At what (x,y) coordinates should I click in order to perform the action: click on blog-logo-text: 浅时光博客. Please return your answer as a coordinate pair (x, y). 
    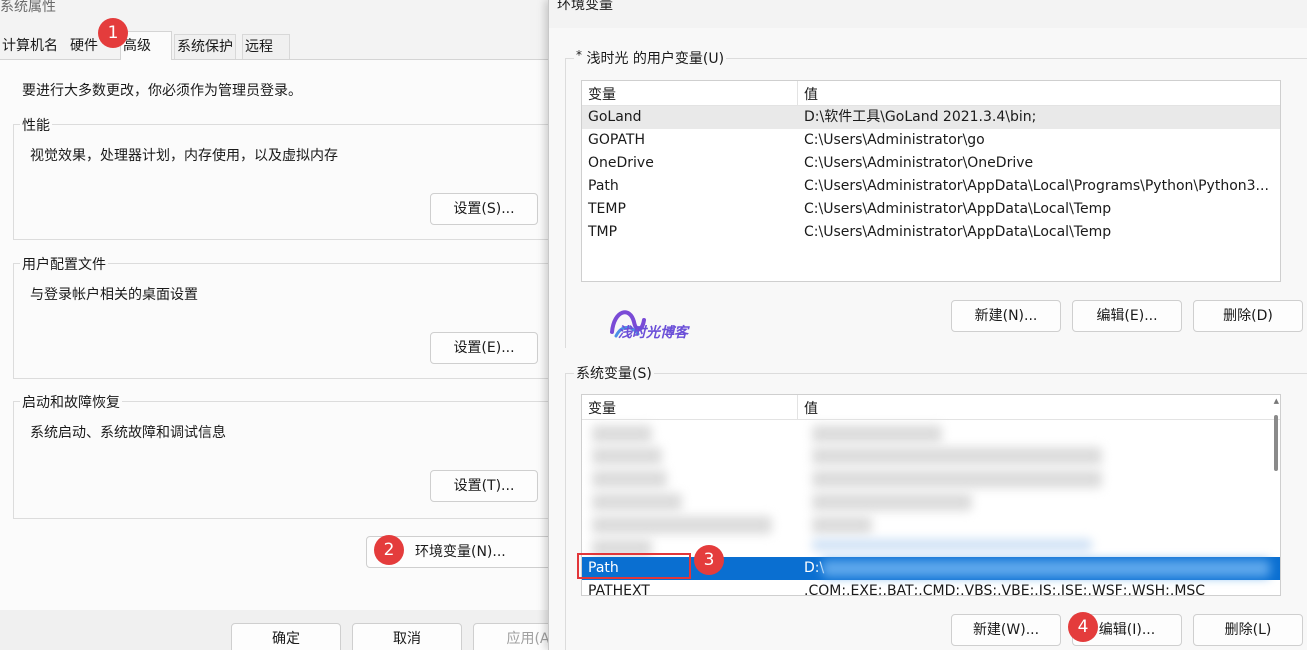
    Looking at the image, I should click on (653, 333).